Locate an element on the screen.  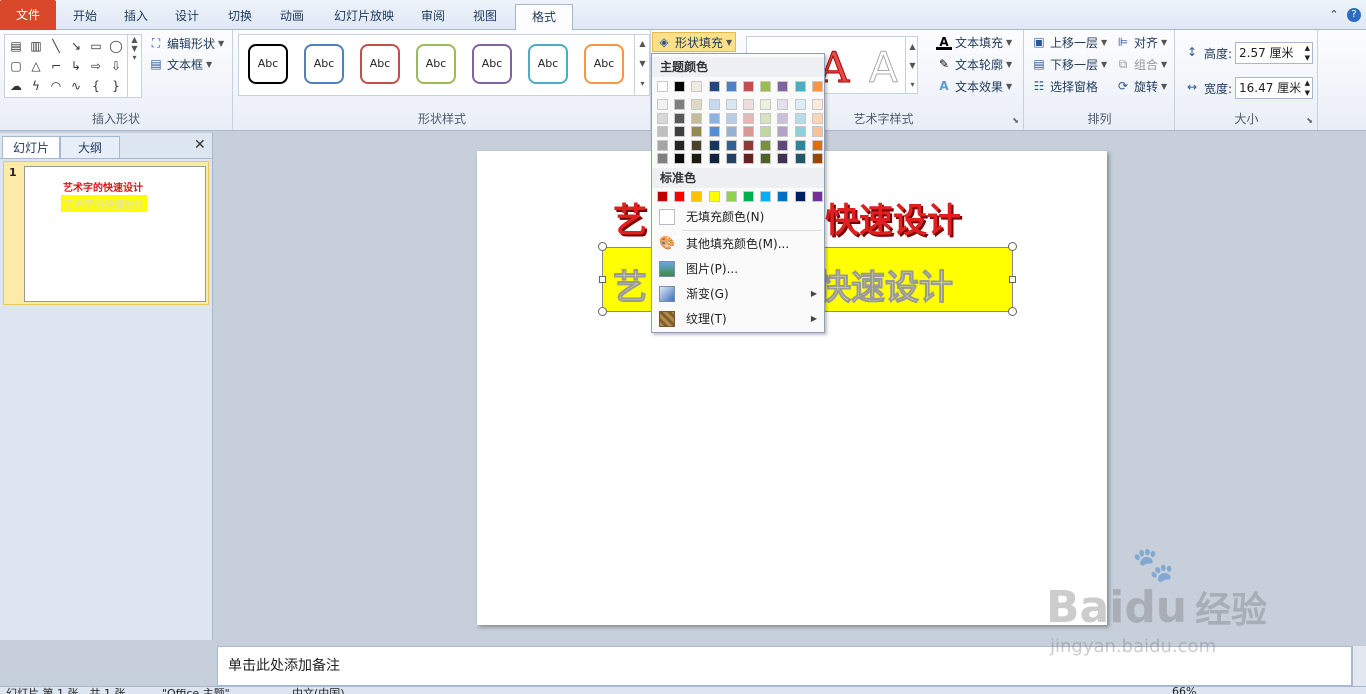
minimize-ribbon-icon: ⌃ is located at coordinates (1334, 15).